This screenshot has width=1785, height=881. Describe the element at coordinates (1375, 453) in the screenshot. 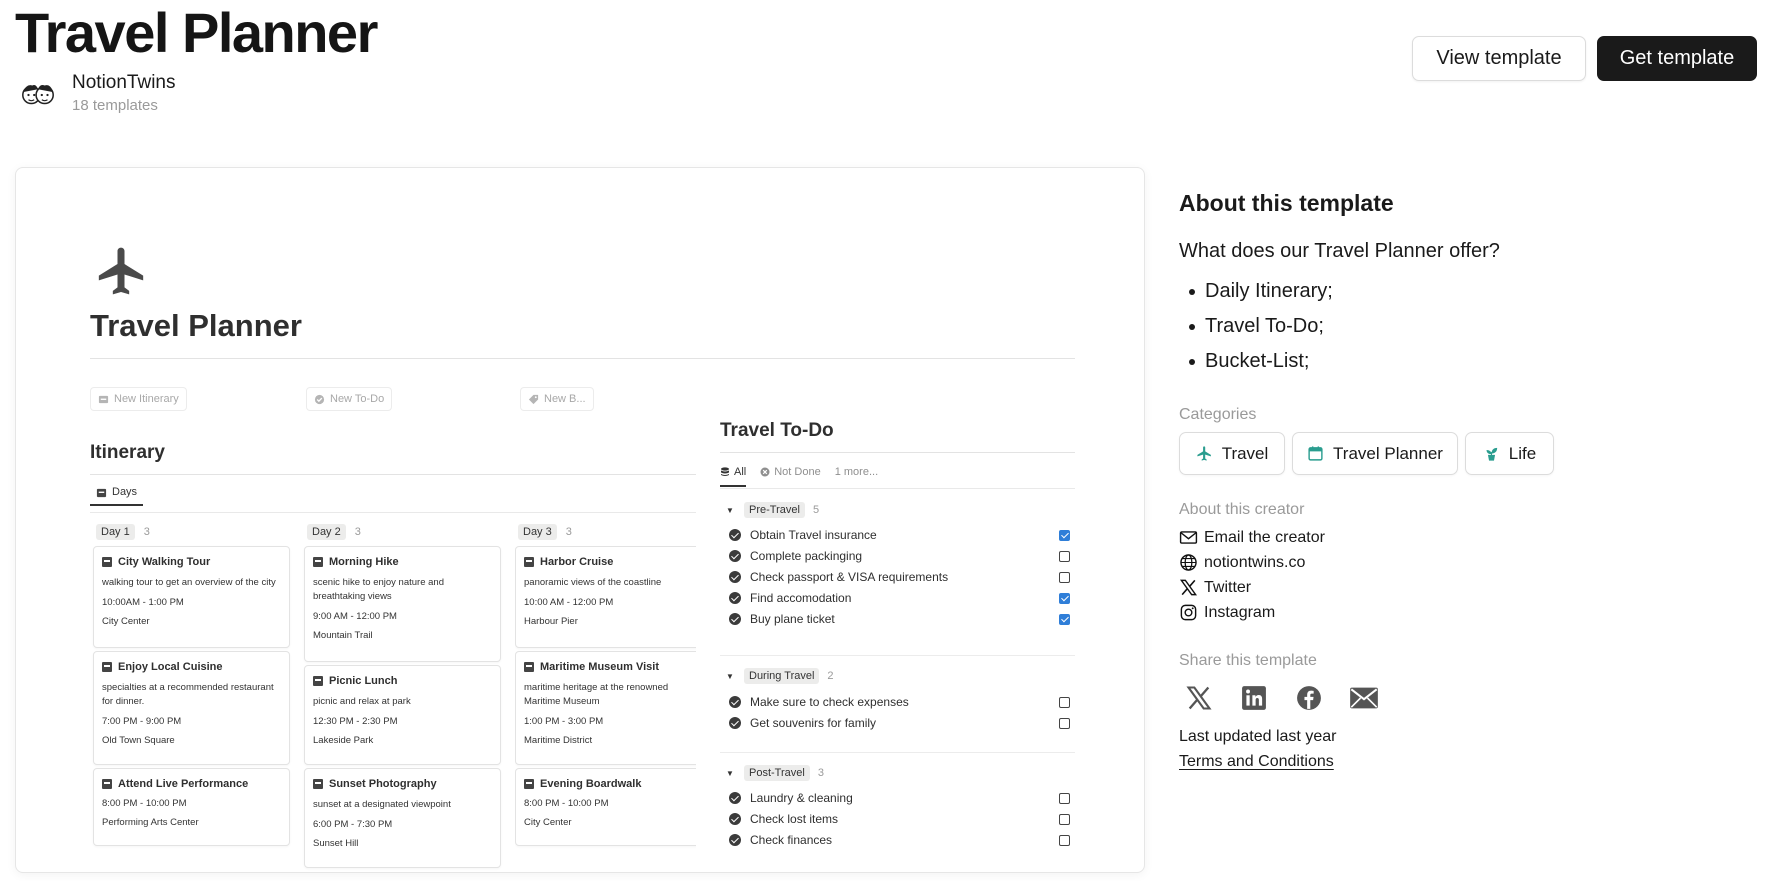

I see `category-chip-travel-planner: Travel Planner` at that location.